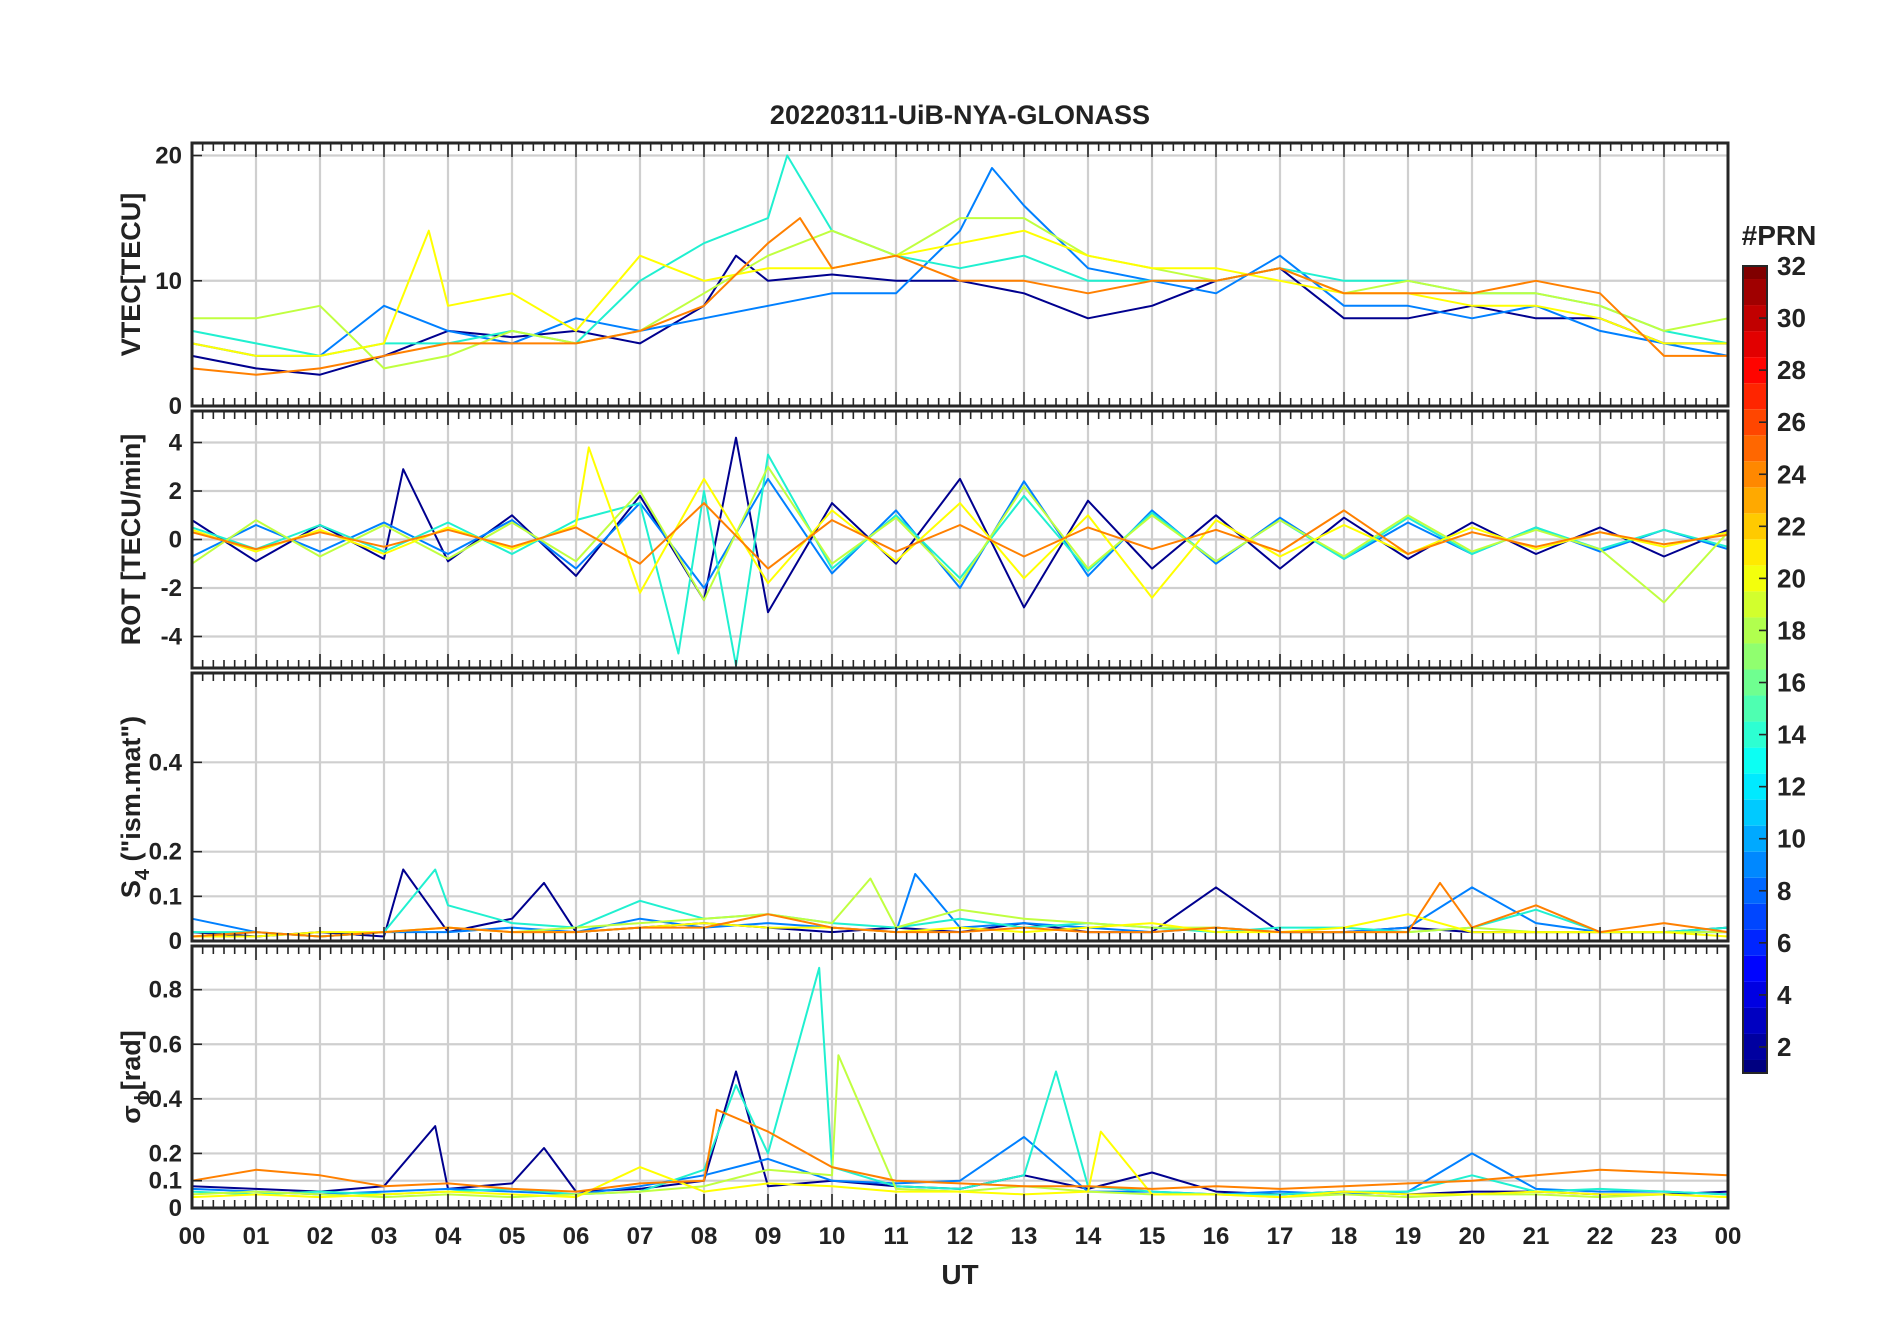  Describe the element at coordinates (1791, 422) in the screenshot. I see `colorbar-tick-label: 26` at that location.